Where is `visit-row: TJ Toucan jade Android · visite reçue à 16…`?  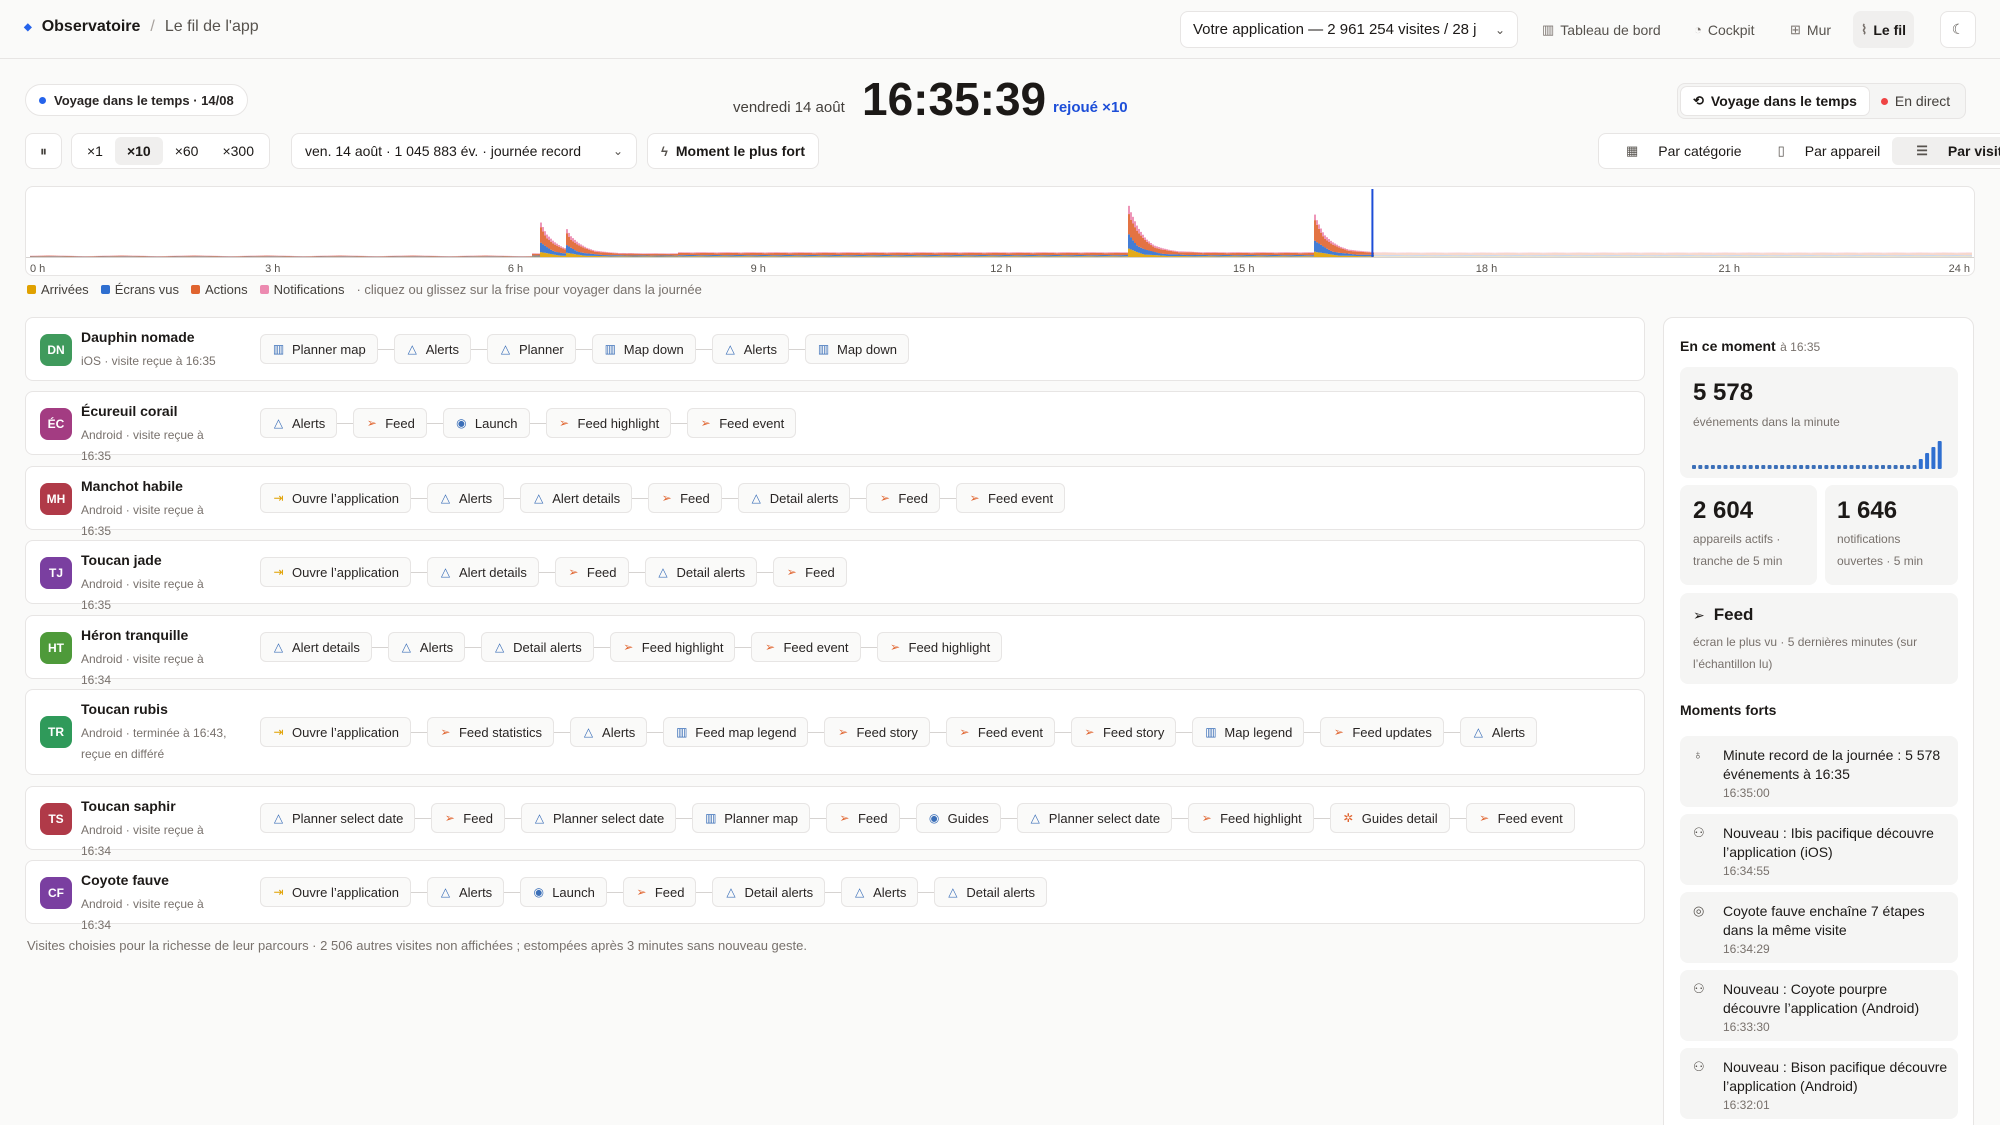 visit-row: TJ Toucan jade Android · visite reçue à 16… is located at coordinates (835, 576).